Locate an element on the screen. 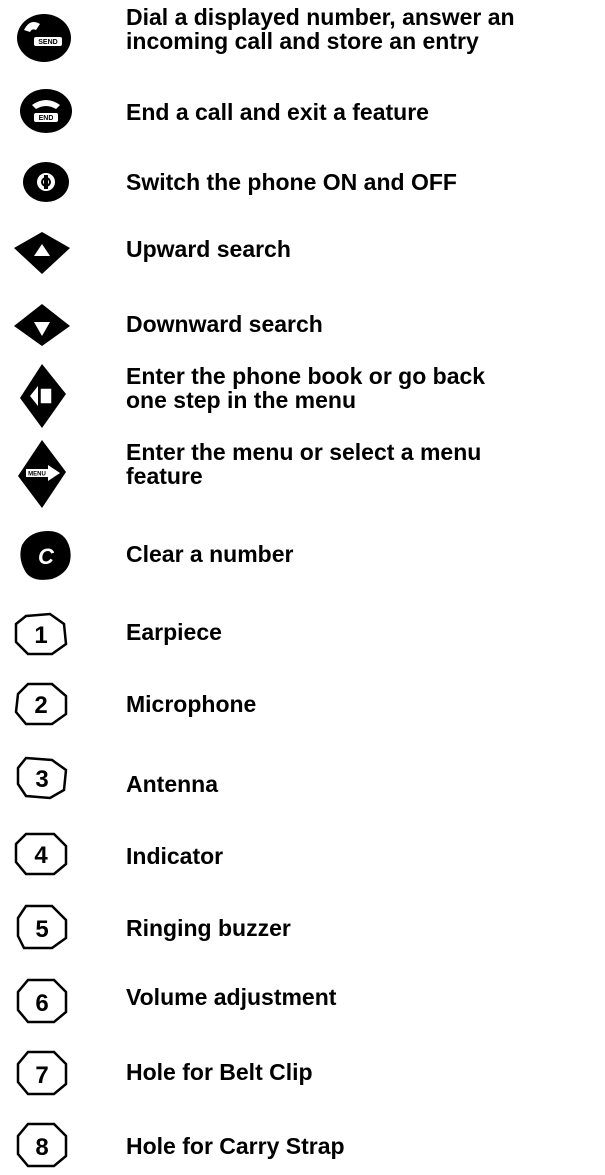 Image resolution: width=605 pixels, height=1175 pixels. callout-number: 5 is located at coordinates (41, 929).